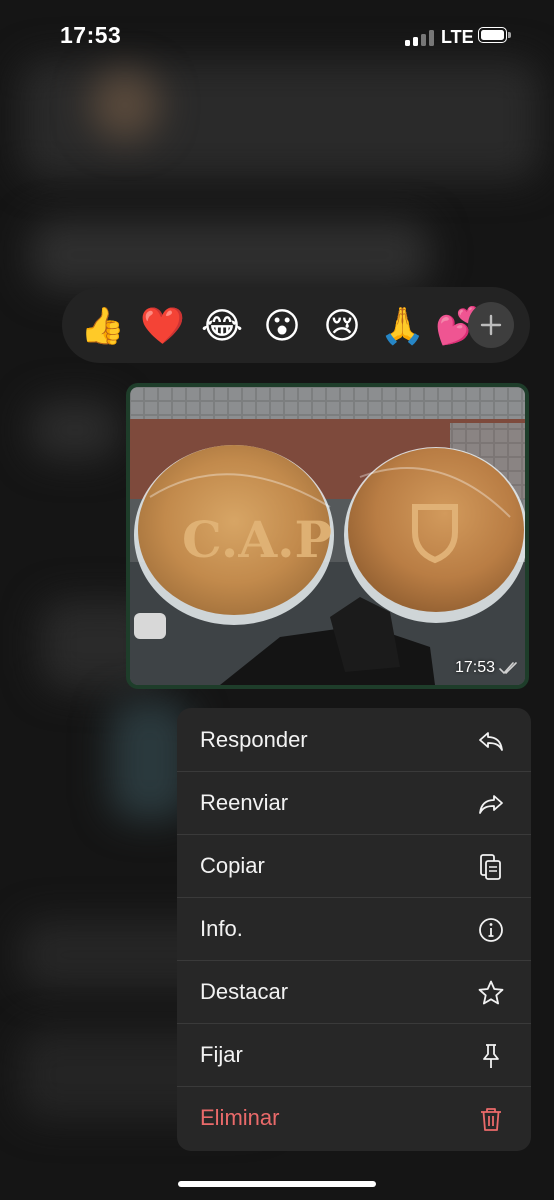 The height and width of the screenshot is (1200, 554). What do you see at coordinates (402, 327) in the screenshot?
I see `reaction-pray: 🙏` at bounding box center [402, 327].